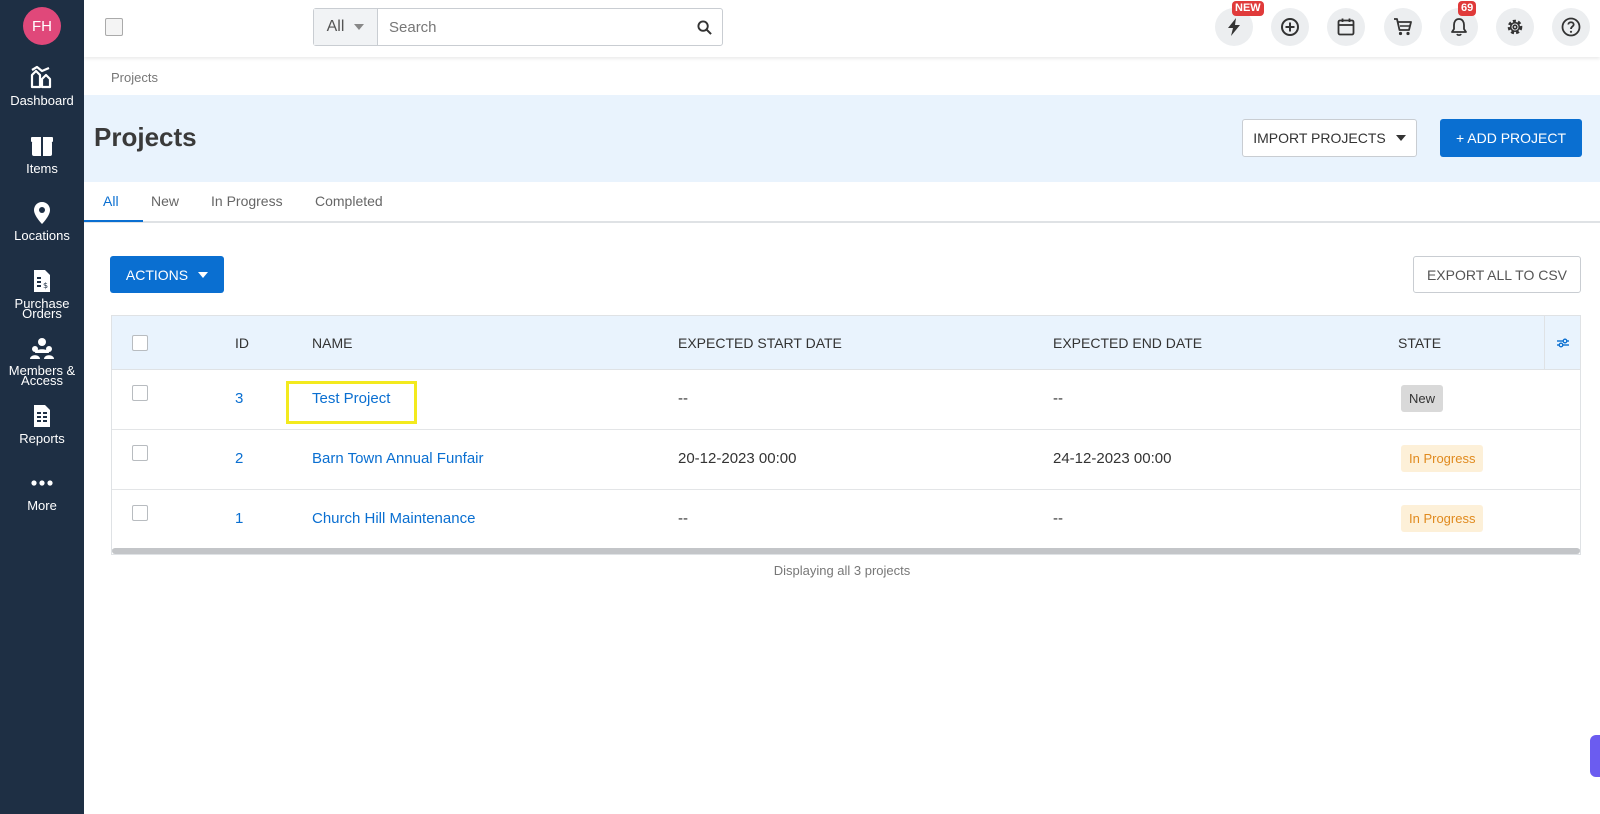  I want to click on column-header-end-date: EXPECTED END DATE, so click(1127, 343).